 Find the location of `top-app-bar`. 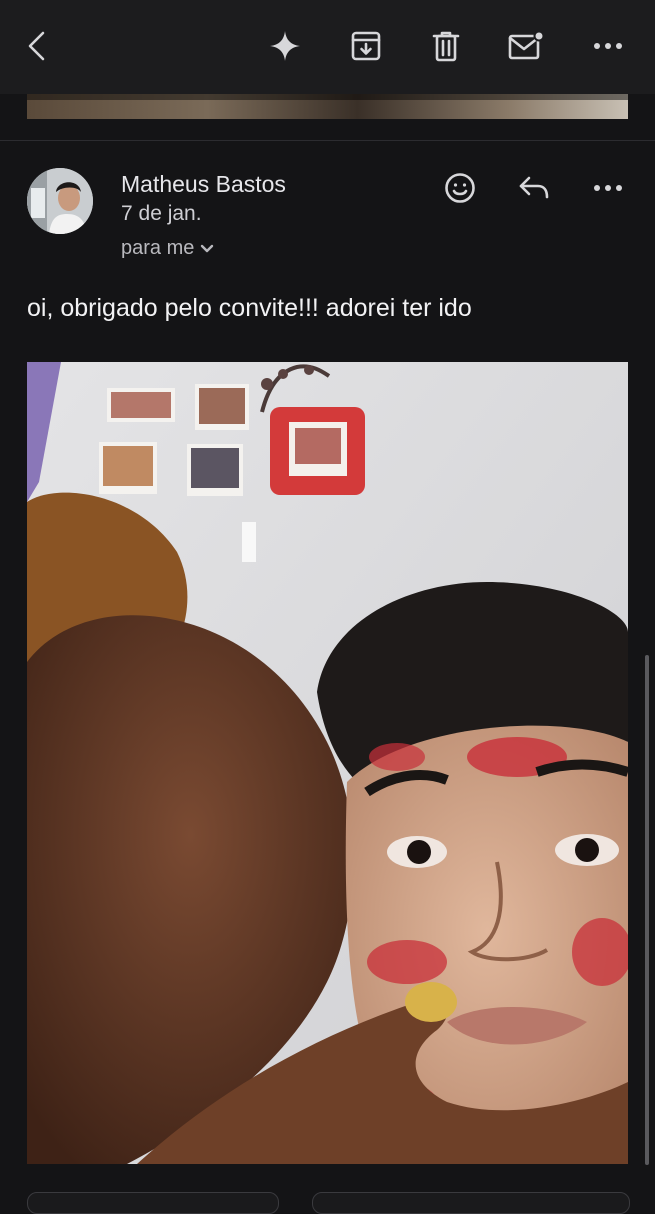

top-app-bar is located at coordinates (327, 47).